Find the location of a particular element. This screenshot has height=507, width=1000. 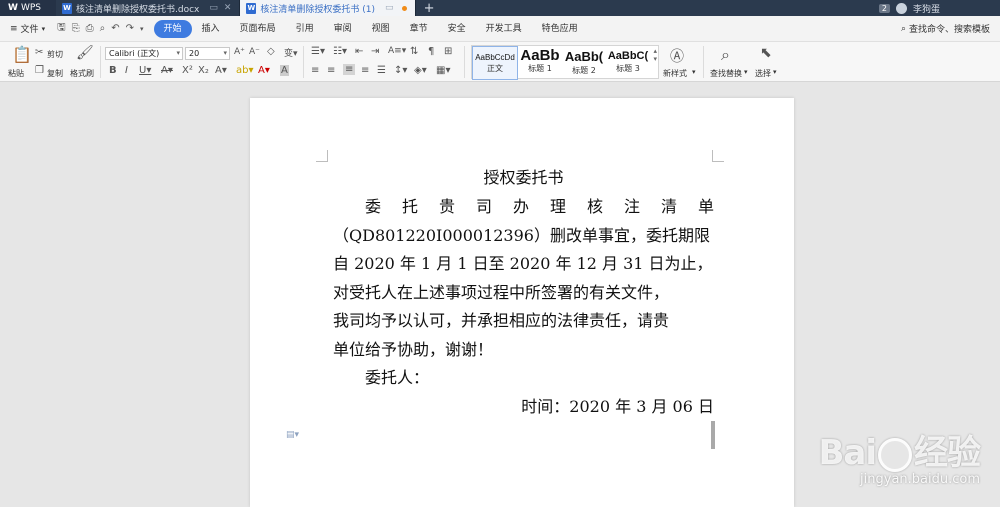

unsaved-dot-icon is located at coordinates (404, 8).